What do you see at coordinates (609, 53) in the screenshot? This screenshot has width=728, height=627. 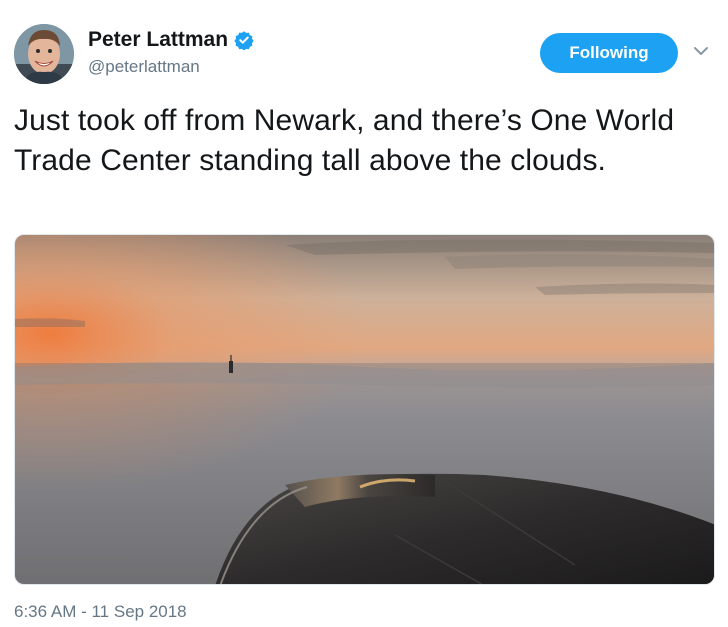 I see `following-button: Following` at bounding box center [609, 53].